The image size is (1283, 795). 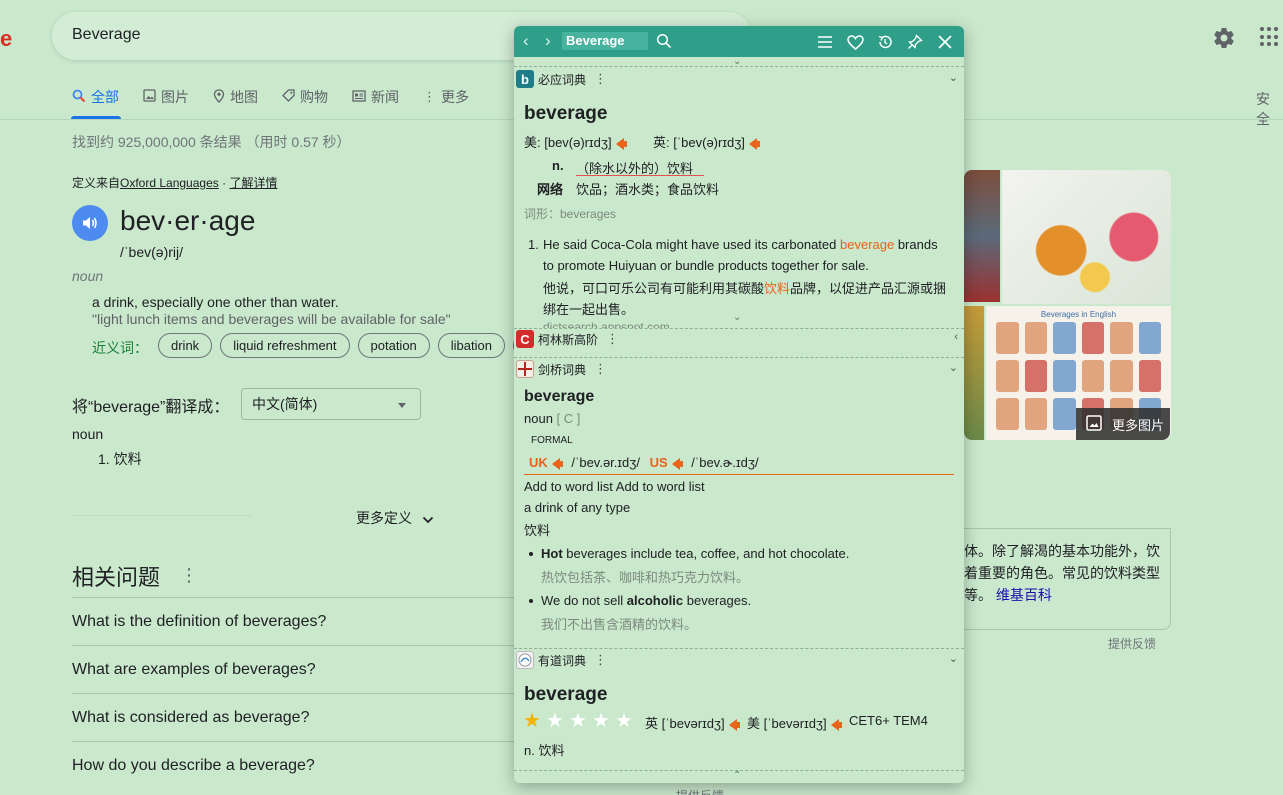 I want to click on bing-logo-icon: b, so click(x=525, y=79).